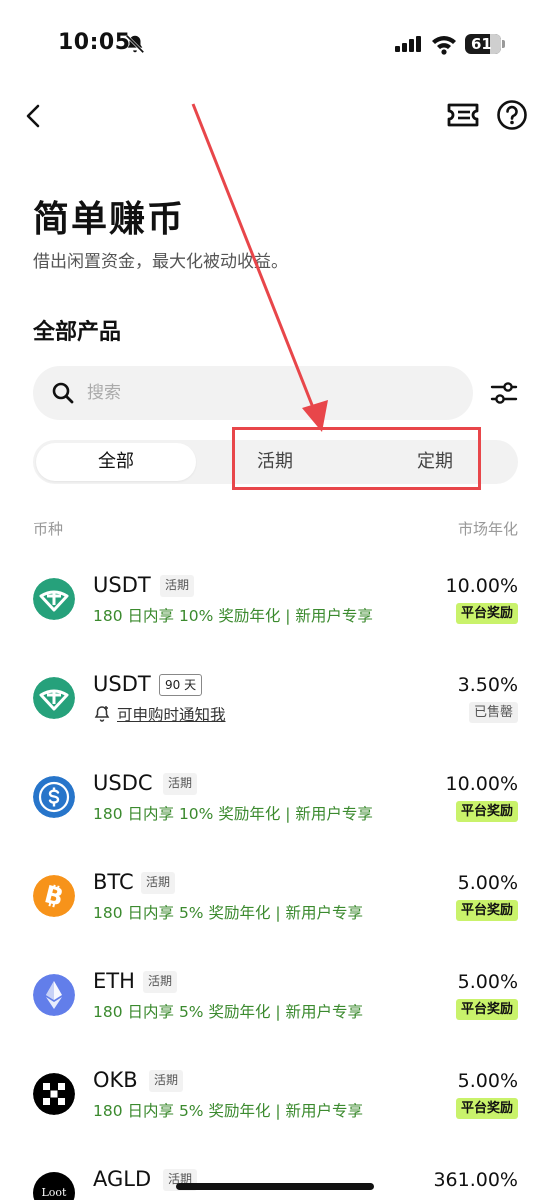 The width and height of the screenshot is (551, 1200). What do you see at coordinates (135, 44) in the screenshot?
I see `bell-muted-icon` at bounding box center [135, 44].